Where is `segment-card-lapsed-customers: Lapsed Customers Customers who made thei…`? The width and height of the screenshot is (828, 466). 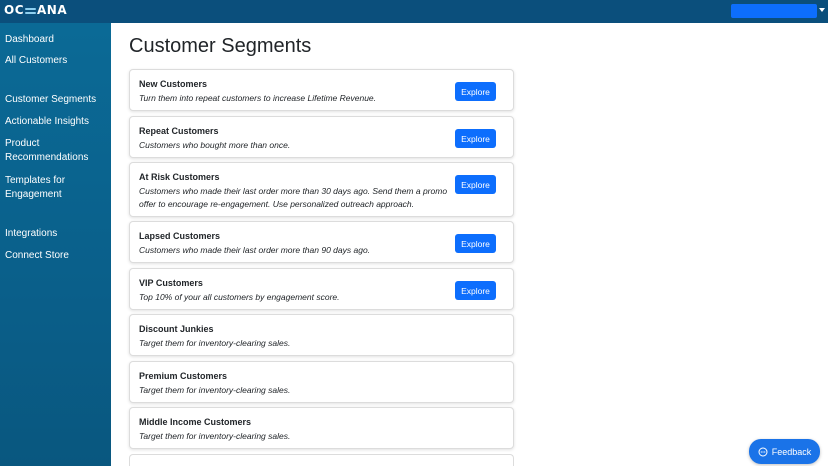 segment-card-lapsed-customers: Lapsed Customers Customers who made thei… is located at coordinates (321, 242).